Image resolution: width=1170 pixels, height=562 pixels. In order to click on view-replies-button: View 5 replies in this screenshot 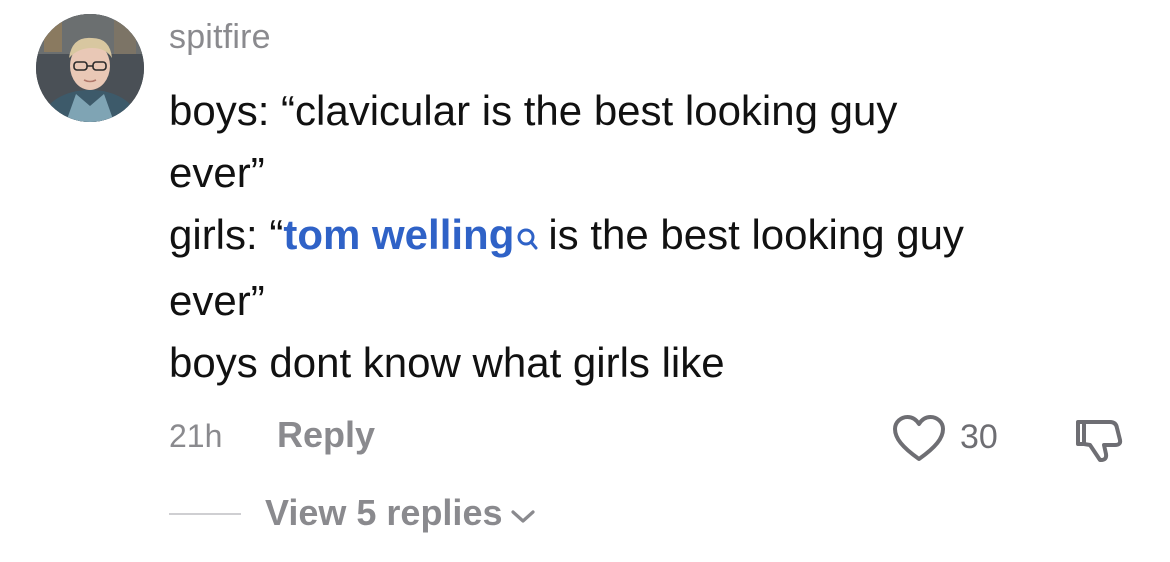, I will do `click(400, 513)`.